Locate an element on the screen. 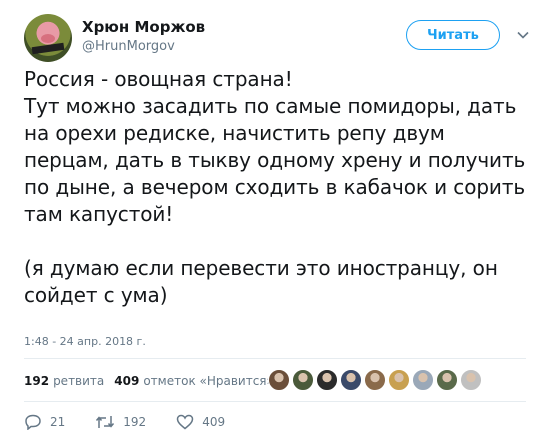 The width and height of the screenshot is (550, 441). retweet-icon is located at coordinates (105, 422).